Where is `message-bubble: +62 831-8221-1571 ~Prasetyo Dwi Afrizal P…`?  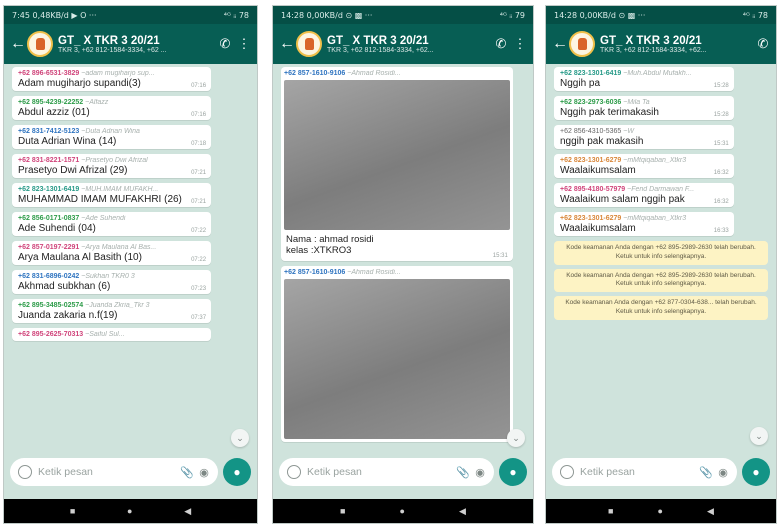
message-bubble: +62 831-8221-1571 ~Prasetyo Dwi Afrizal P… is located at coordinates (112, 166).